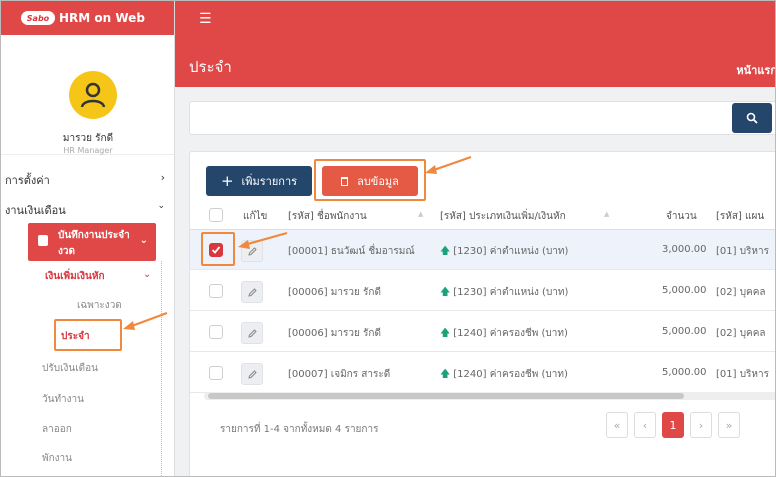 This screenshot has height=477, width=776. I want to click on brand-bar: Sabo HRM on Web, so click(87, 18).